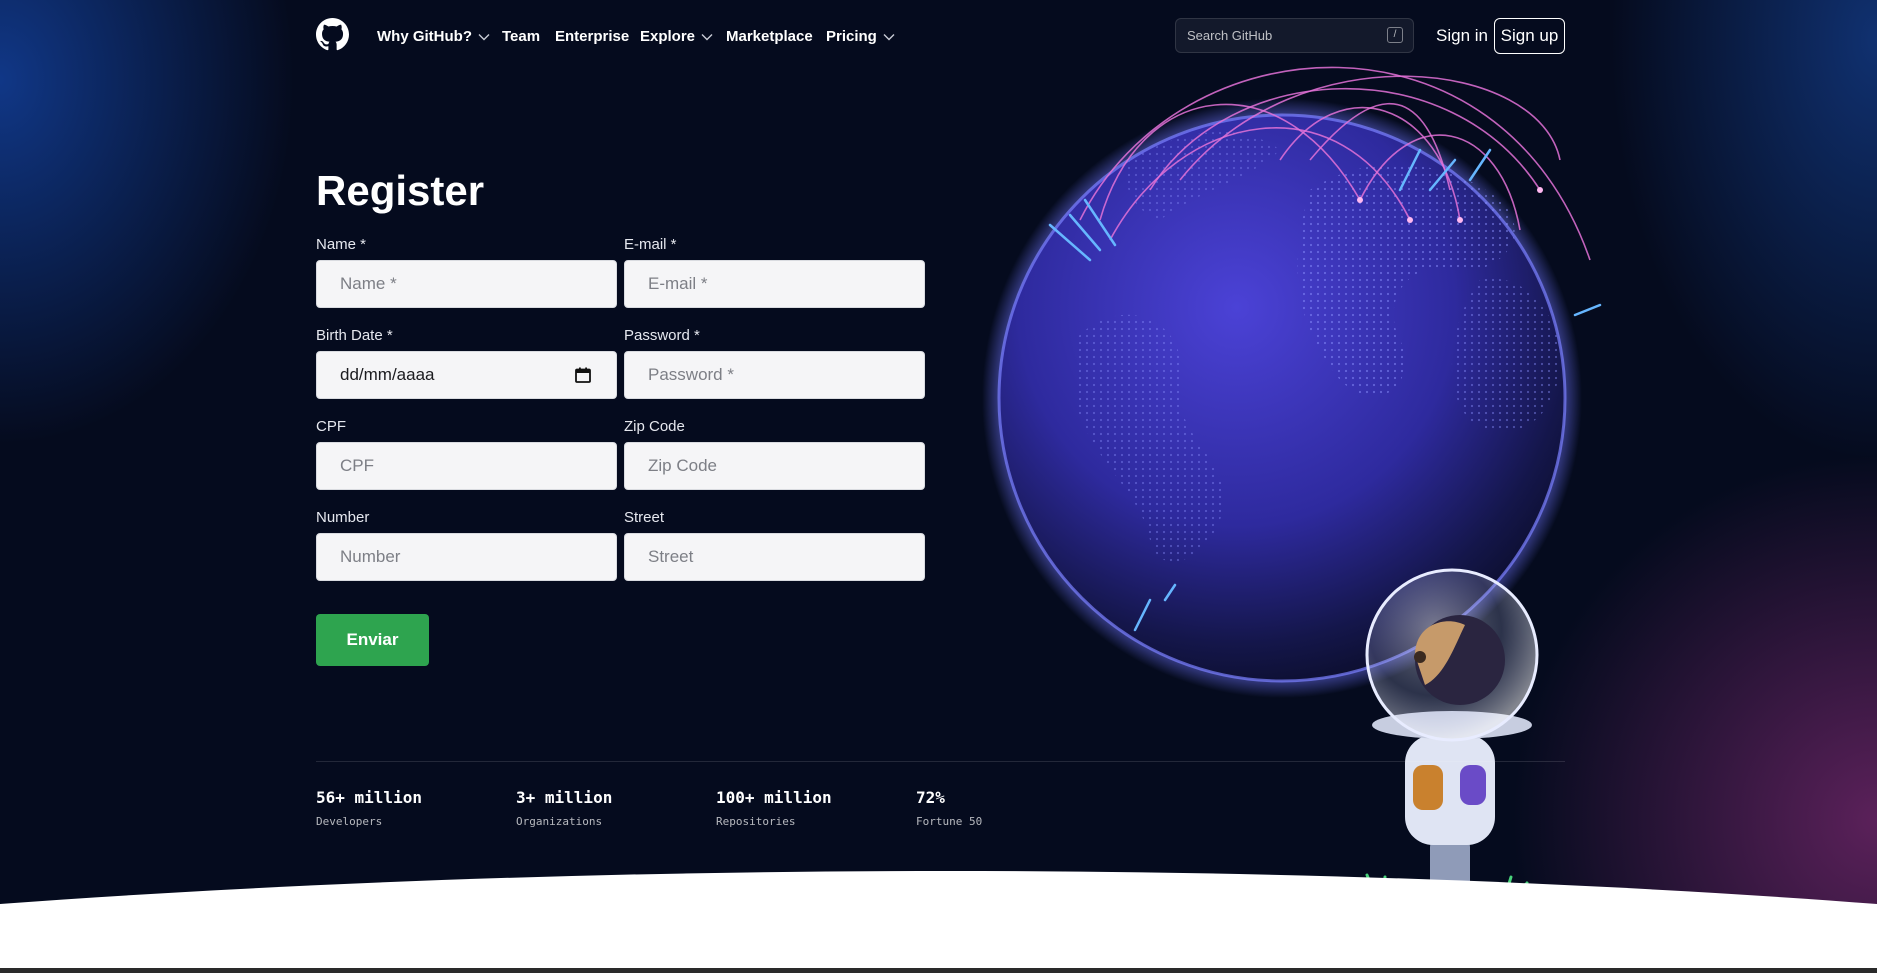 Image resolution: width=1877 pixels, height=973 pixels. I want to click on bottom-curve, so click(938, 922).